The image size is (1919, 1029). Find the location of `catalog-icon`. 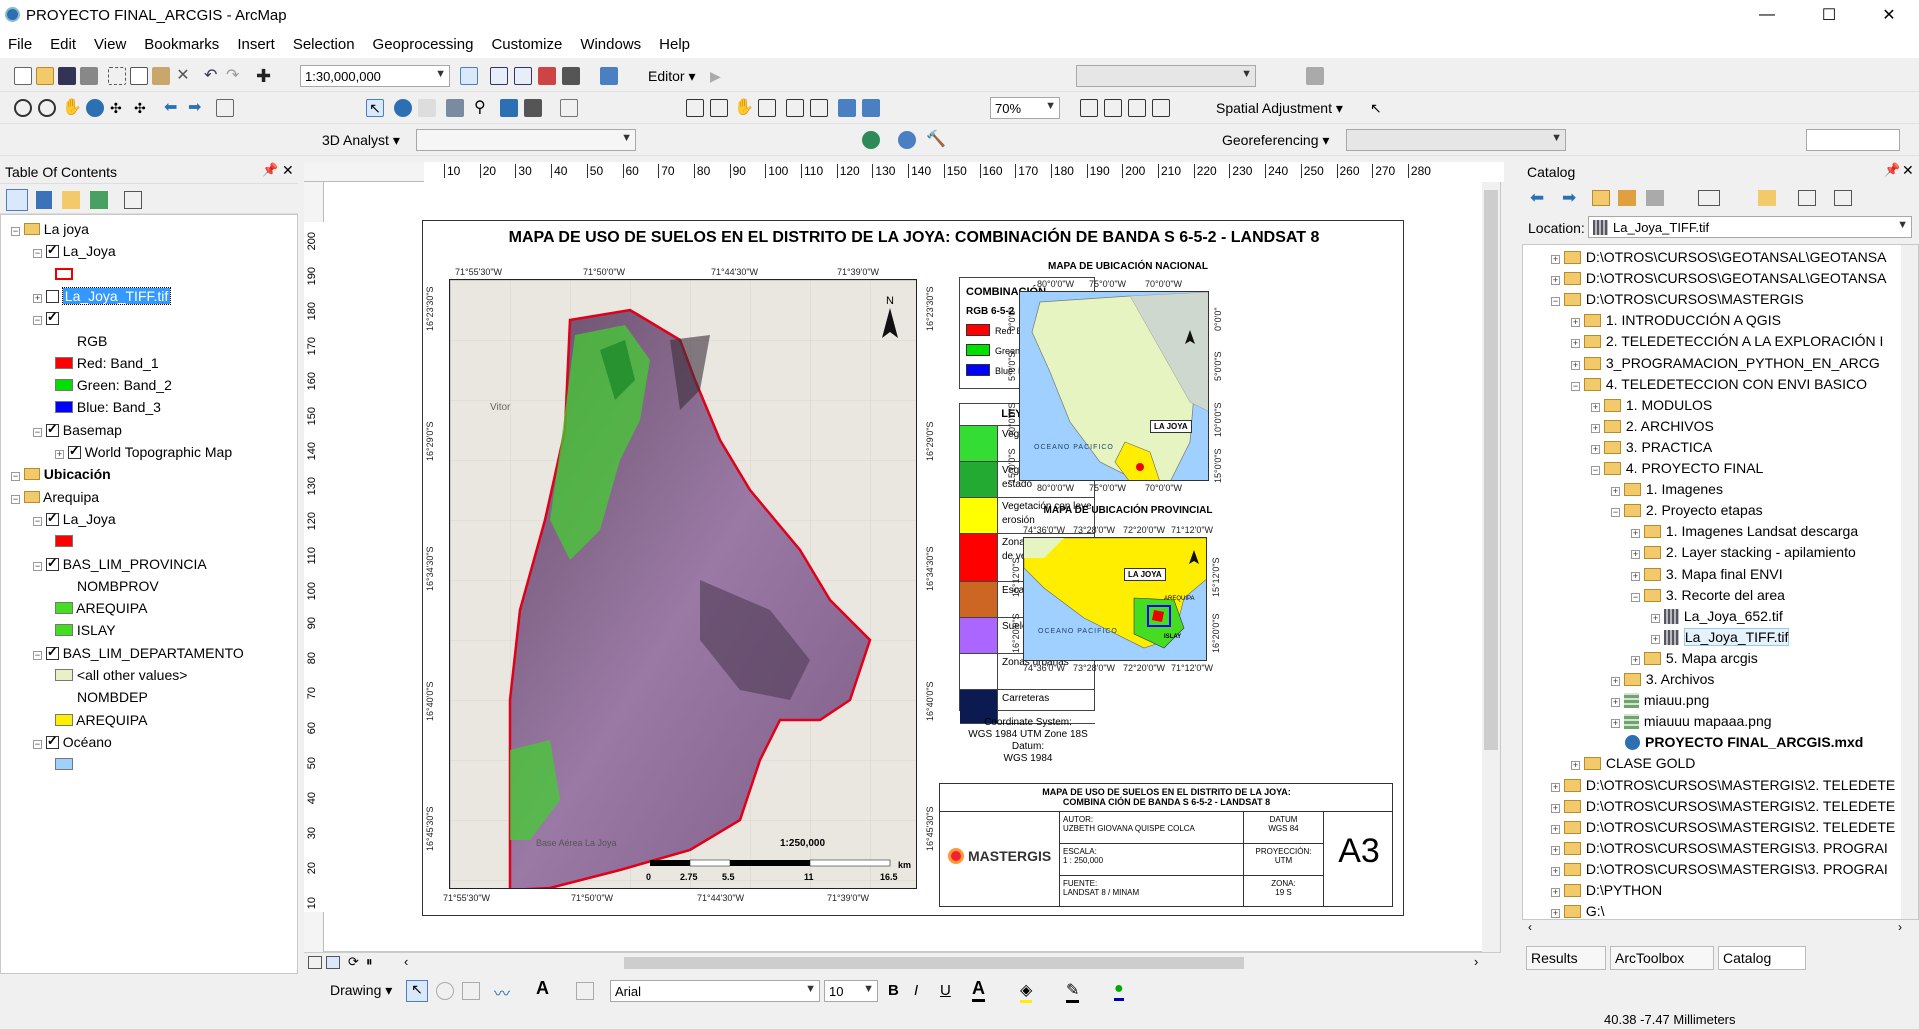

catalog-icon is located at coordinates (1315, 76).